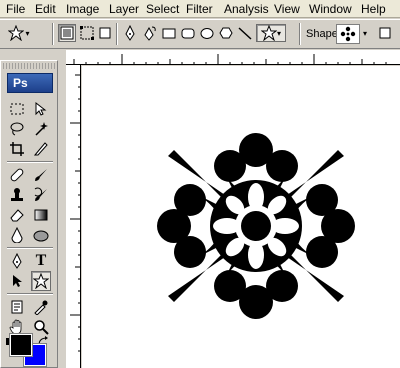 The width and height of the screenshot is (400, 368). Describe the element at coordinates (124, 9) in the screenshot. I see `menu-layer: Layer` at that location.